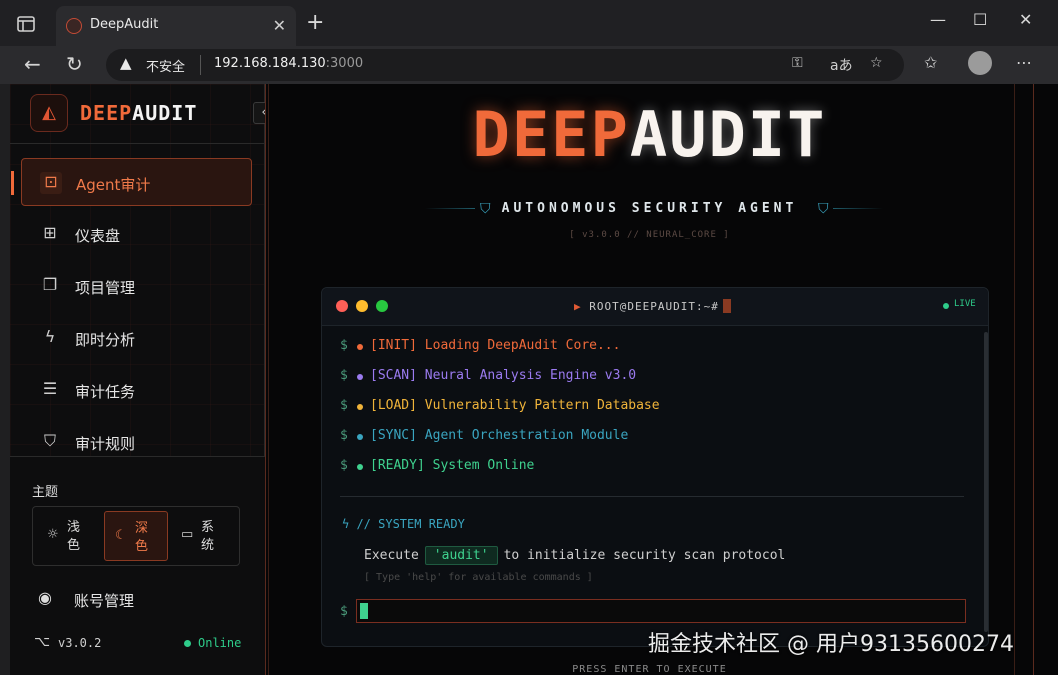  I want to click on account-label: 账号管理, so click(104, 601).